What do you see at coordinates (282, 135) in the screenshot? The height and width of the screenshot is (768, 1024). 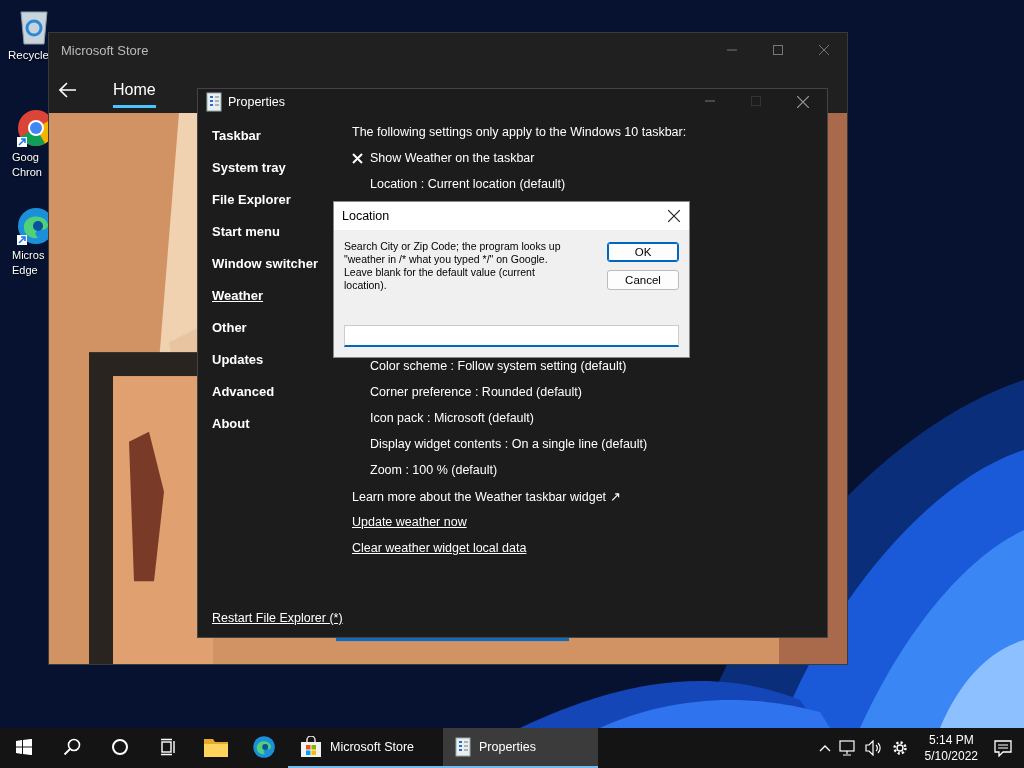 I see `sidebar-item: Taskbar` at bounding box center [282, 135].